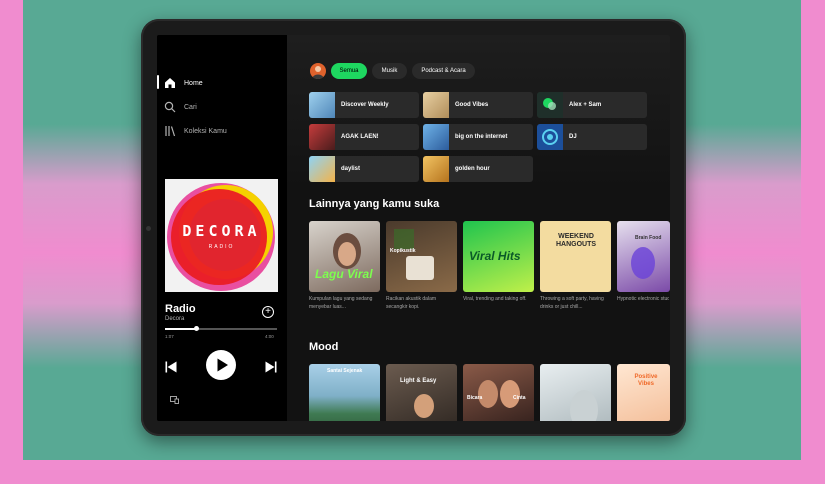 The height and width of the screenshot is (484, 825). What do you see at coordinates (584, 405) in the screenshot?
I see `mist-image` at bounding box center [584, 405].